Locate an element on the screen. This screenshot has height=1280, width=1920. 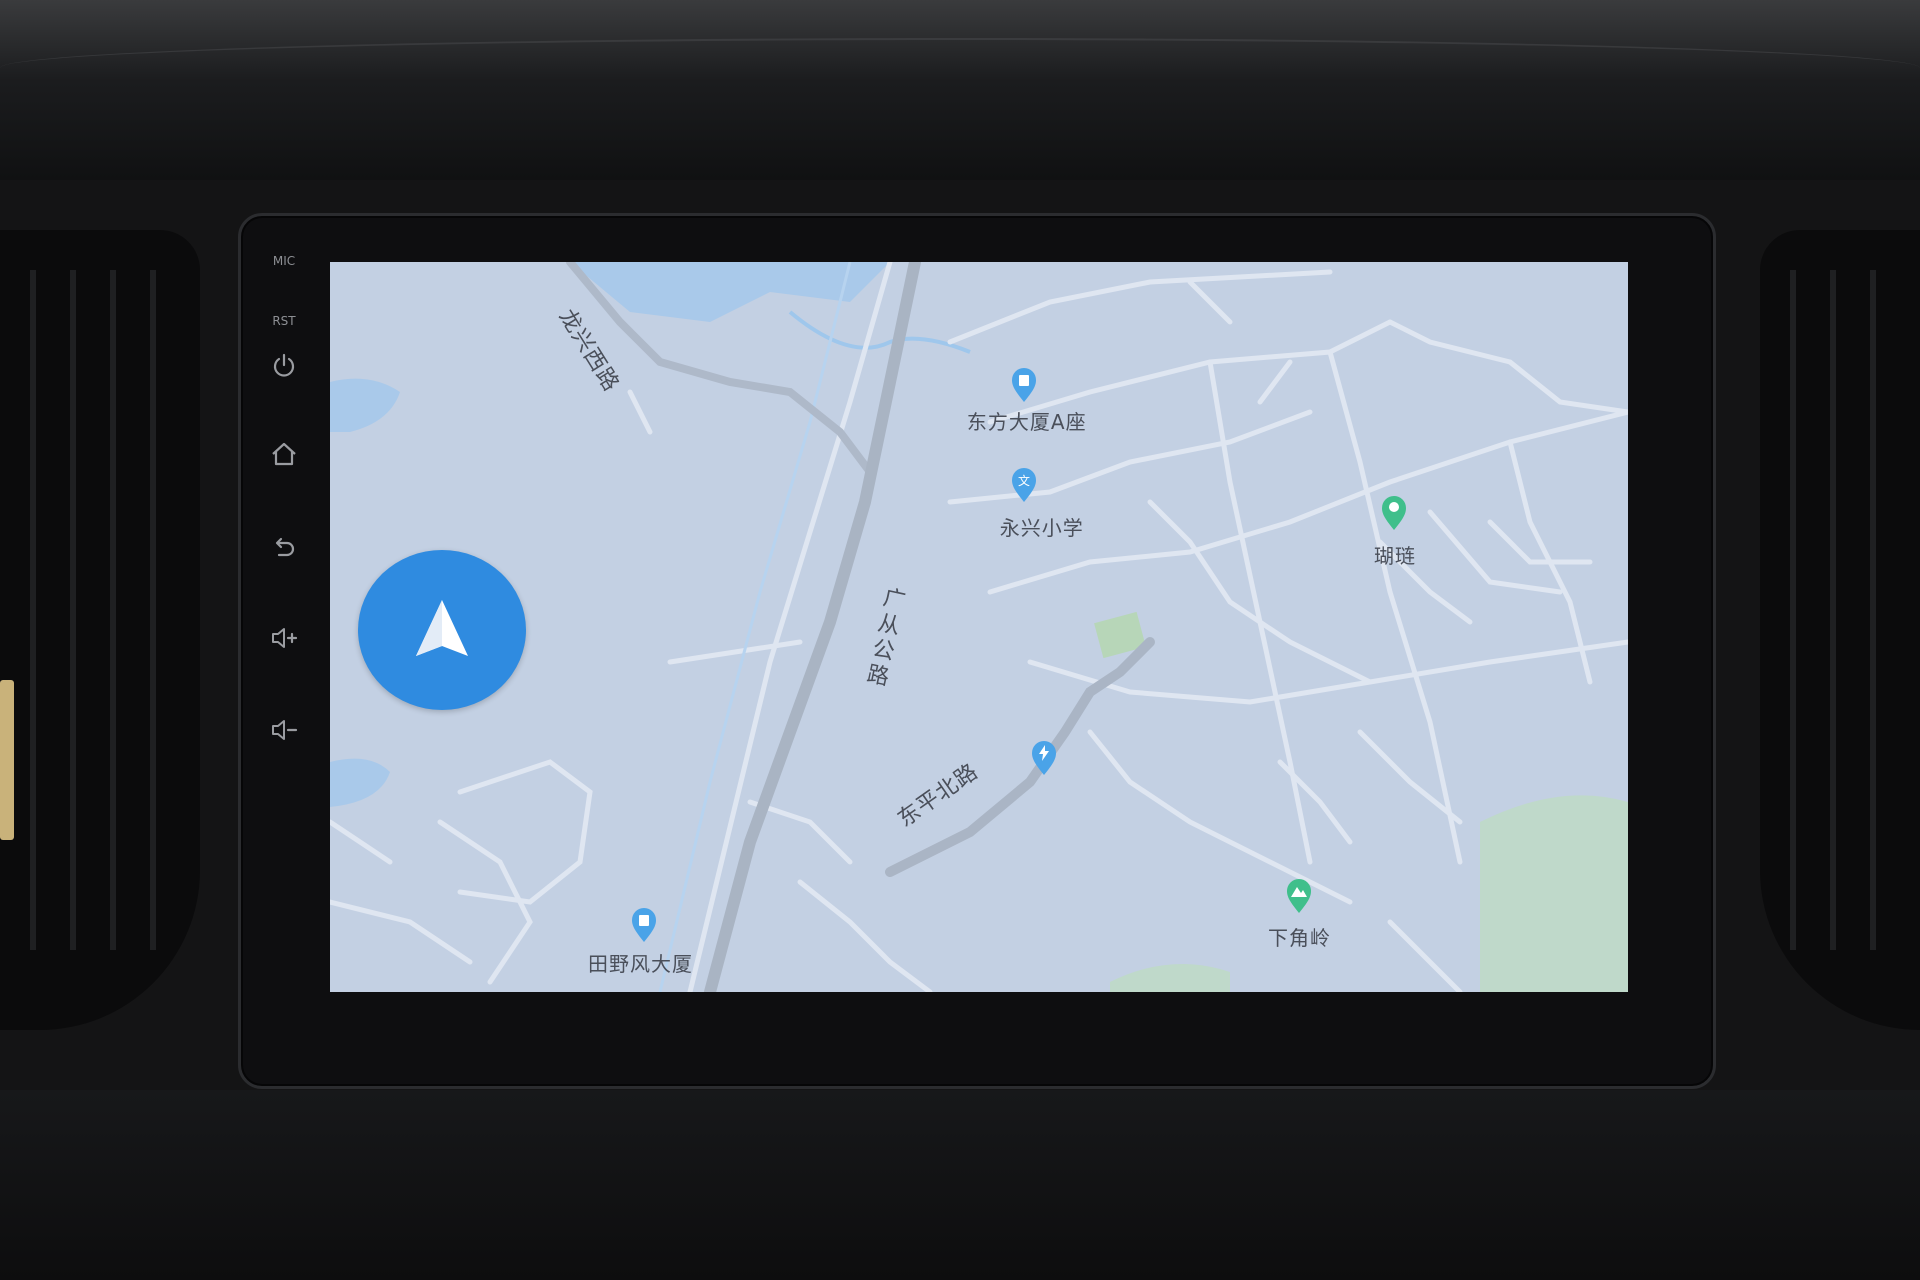
back-icon is located at coordinates (285, 547).